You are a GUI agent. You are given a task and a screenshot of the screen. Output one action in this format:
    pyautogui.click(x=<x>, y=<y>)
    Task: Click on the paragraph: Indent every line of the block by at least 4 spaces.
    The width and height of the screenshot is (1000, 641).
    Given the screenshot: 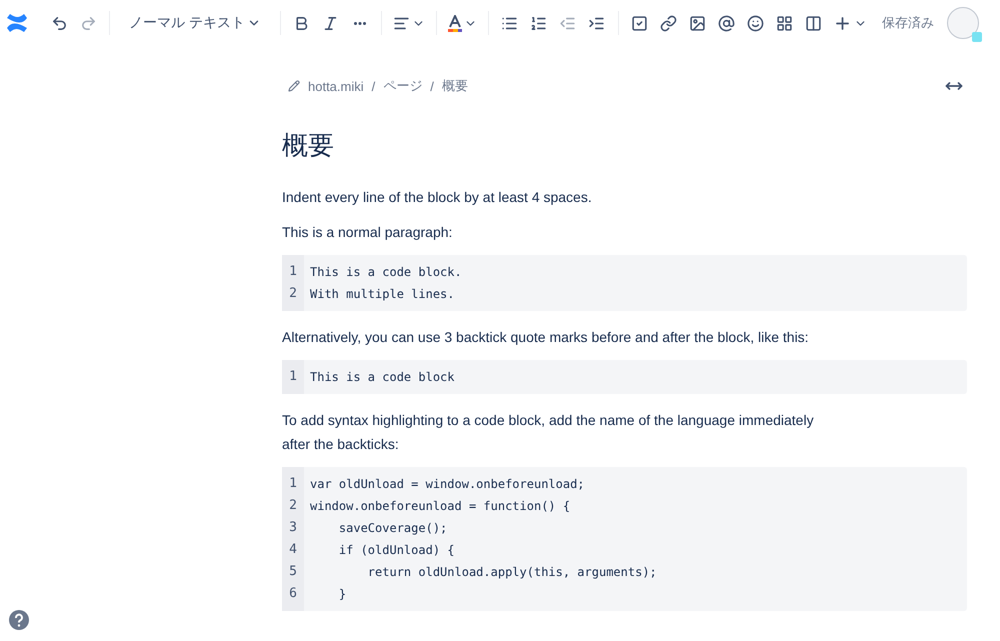 What is the action you would take?
    pyautogui.click(x=437, y=197)
    